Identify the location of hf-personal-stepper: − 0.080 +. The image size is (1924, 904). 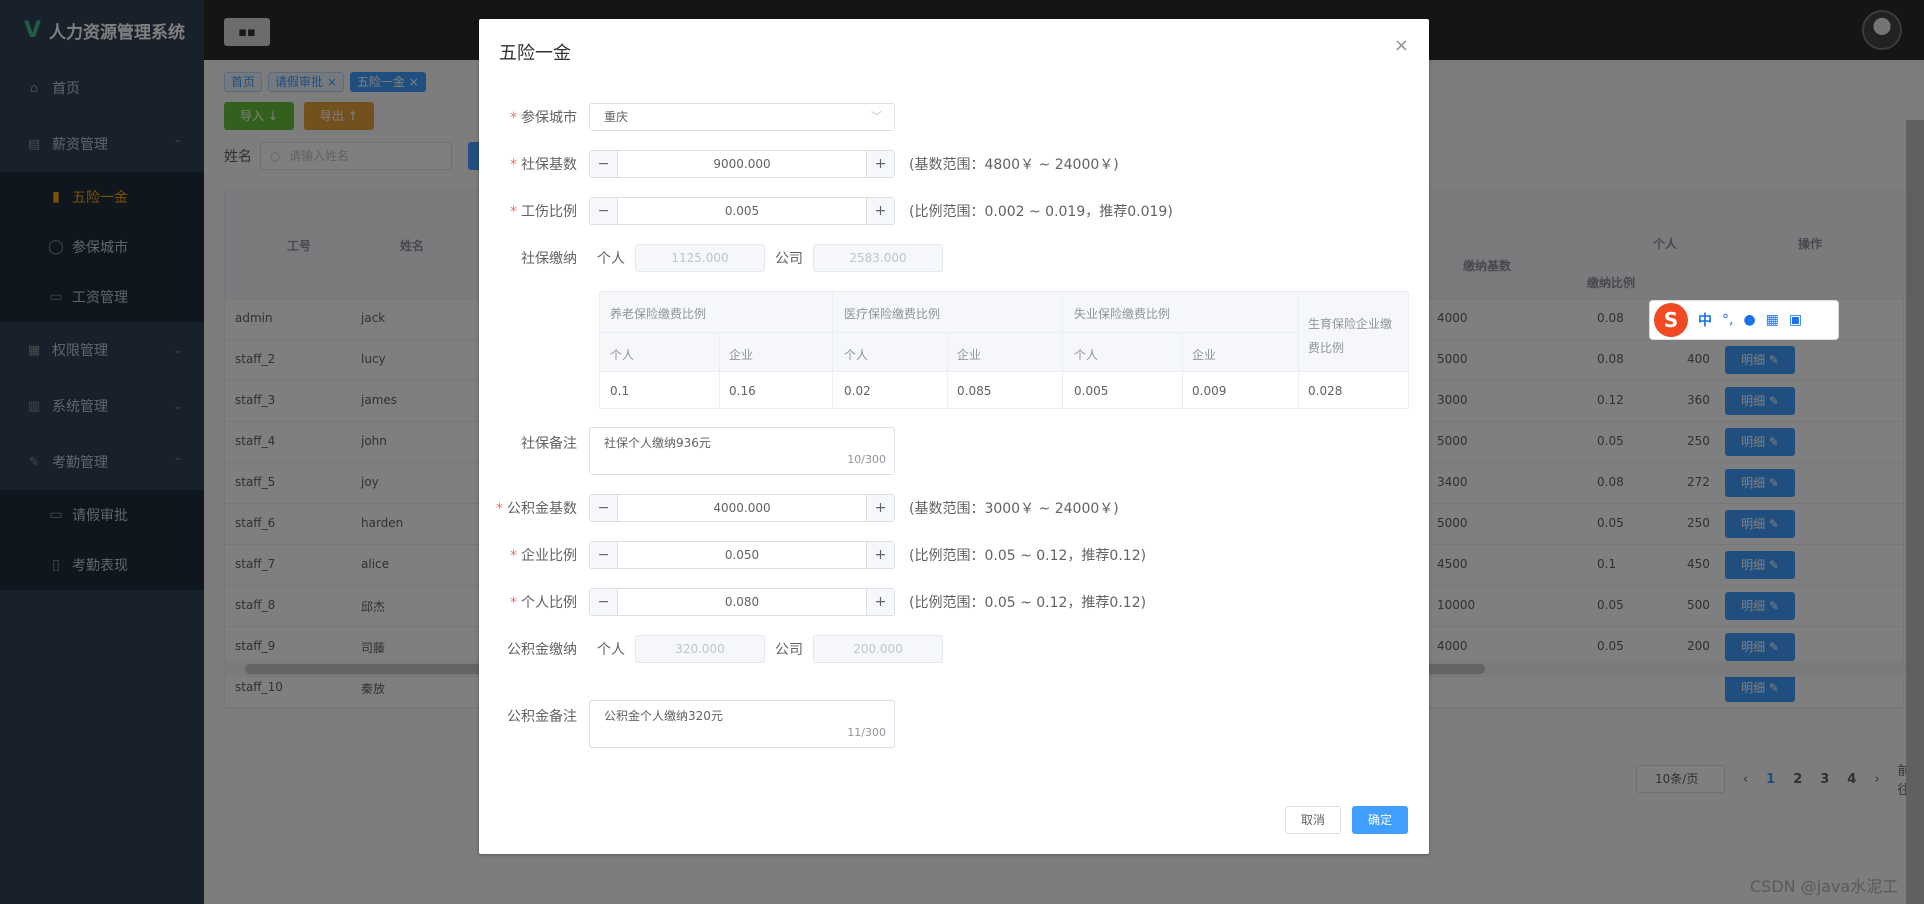
(742, 602).